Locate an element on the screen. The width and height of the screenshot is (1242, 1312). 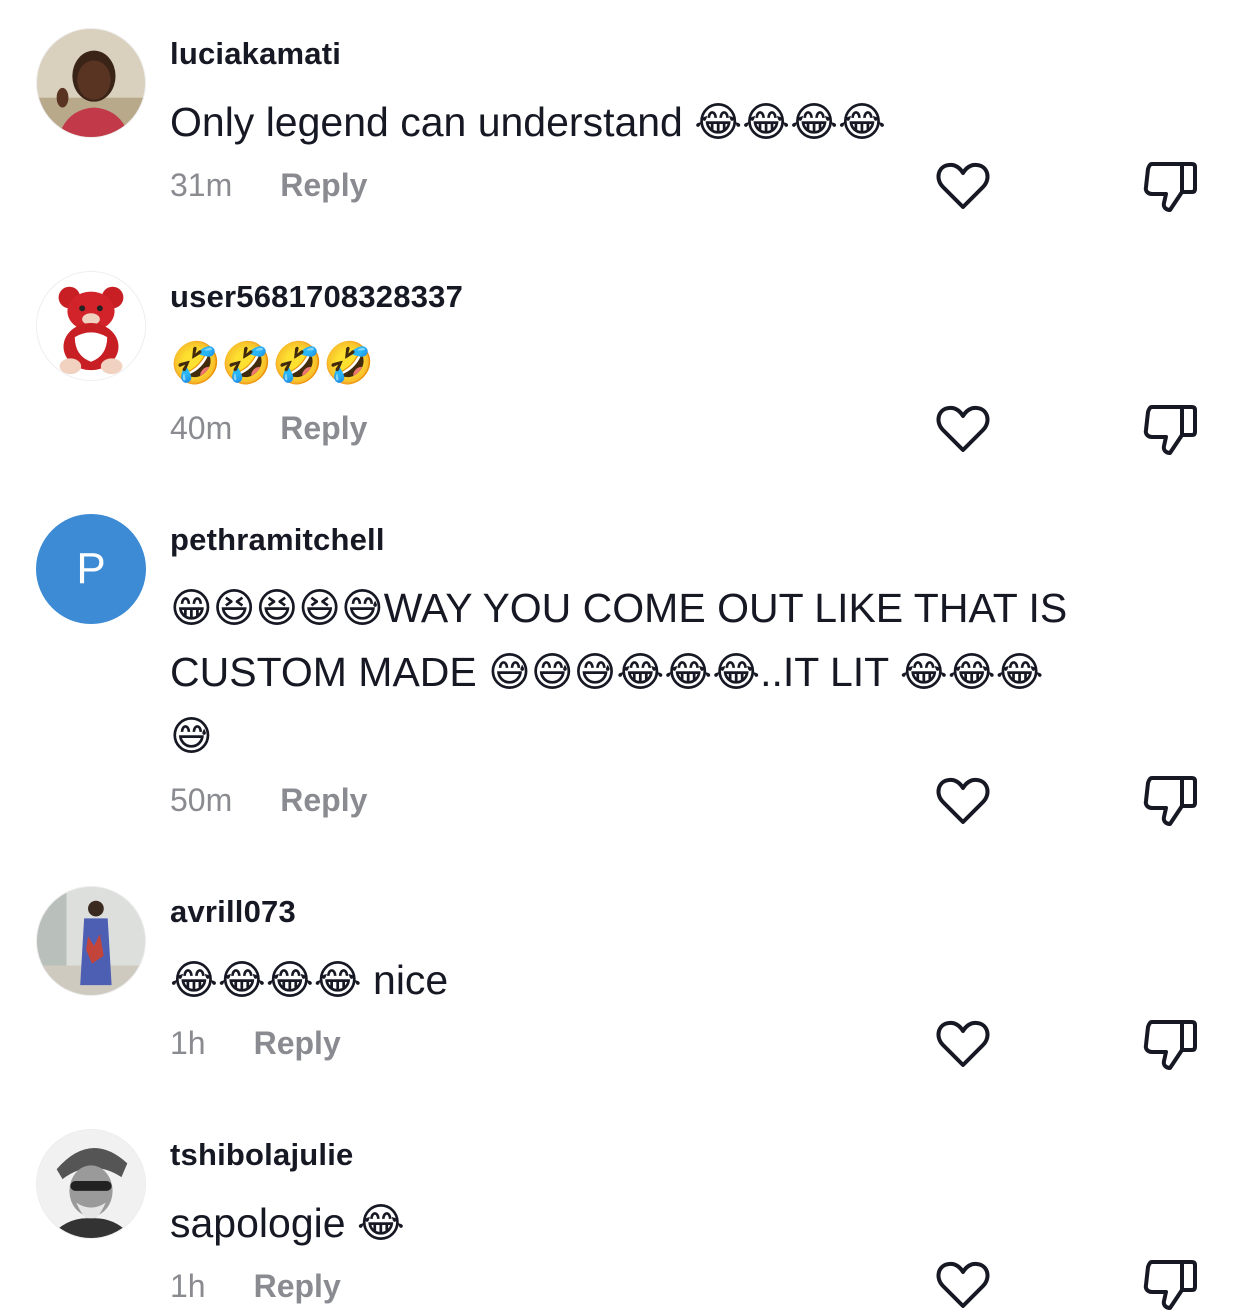
comment-meta: 31m Reply is located at coordinates (268, 185).